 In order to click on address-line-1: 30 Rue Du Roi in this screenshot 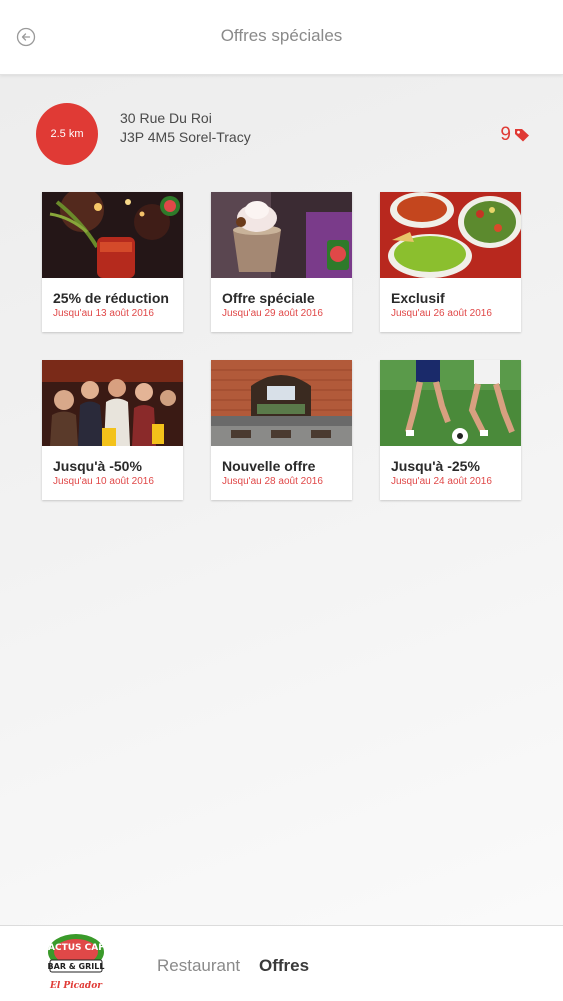, I will do `click(166, 118)`.